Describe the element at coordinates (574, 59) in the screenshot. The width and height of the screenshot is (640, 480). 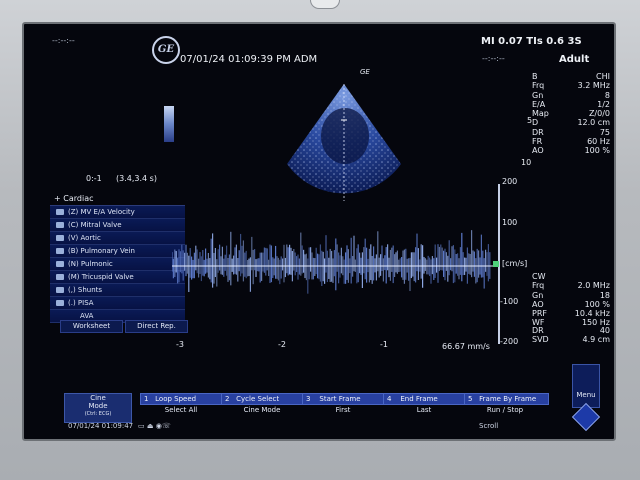
I see `preset-label: Adult` at that location.